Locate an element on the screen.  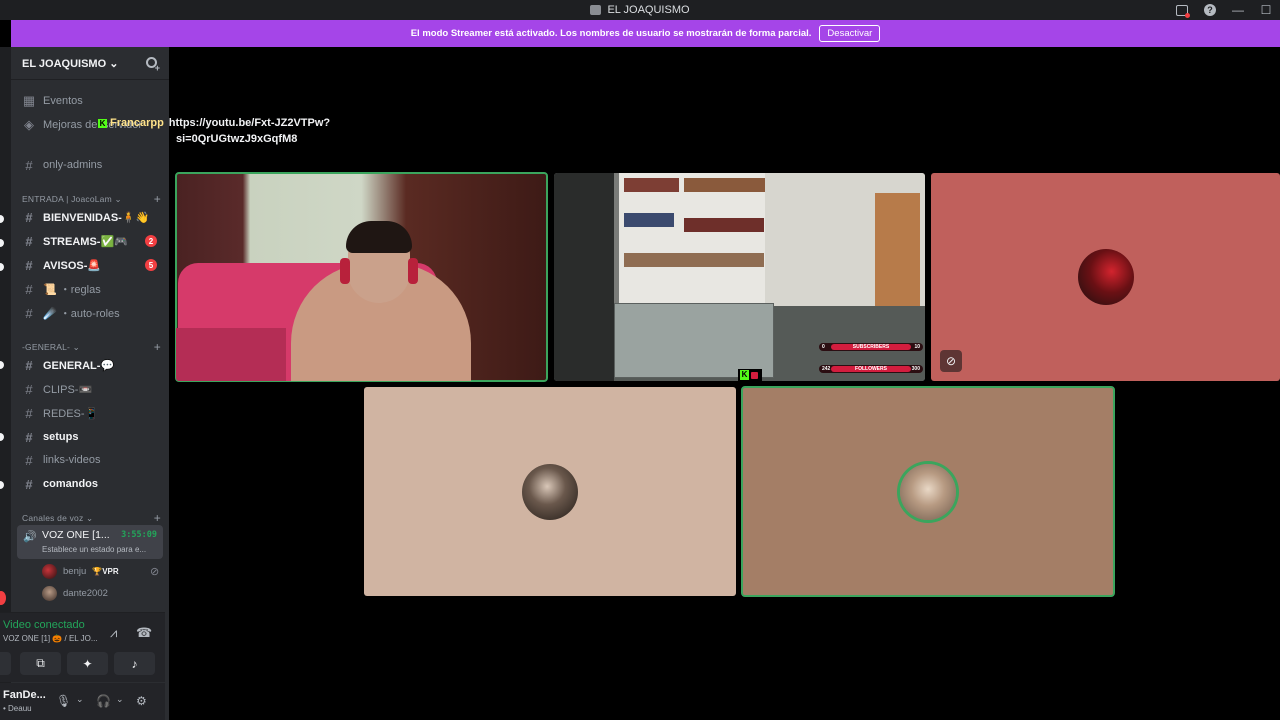
mention-badge: 5 is located at coordinates (151, 265).